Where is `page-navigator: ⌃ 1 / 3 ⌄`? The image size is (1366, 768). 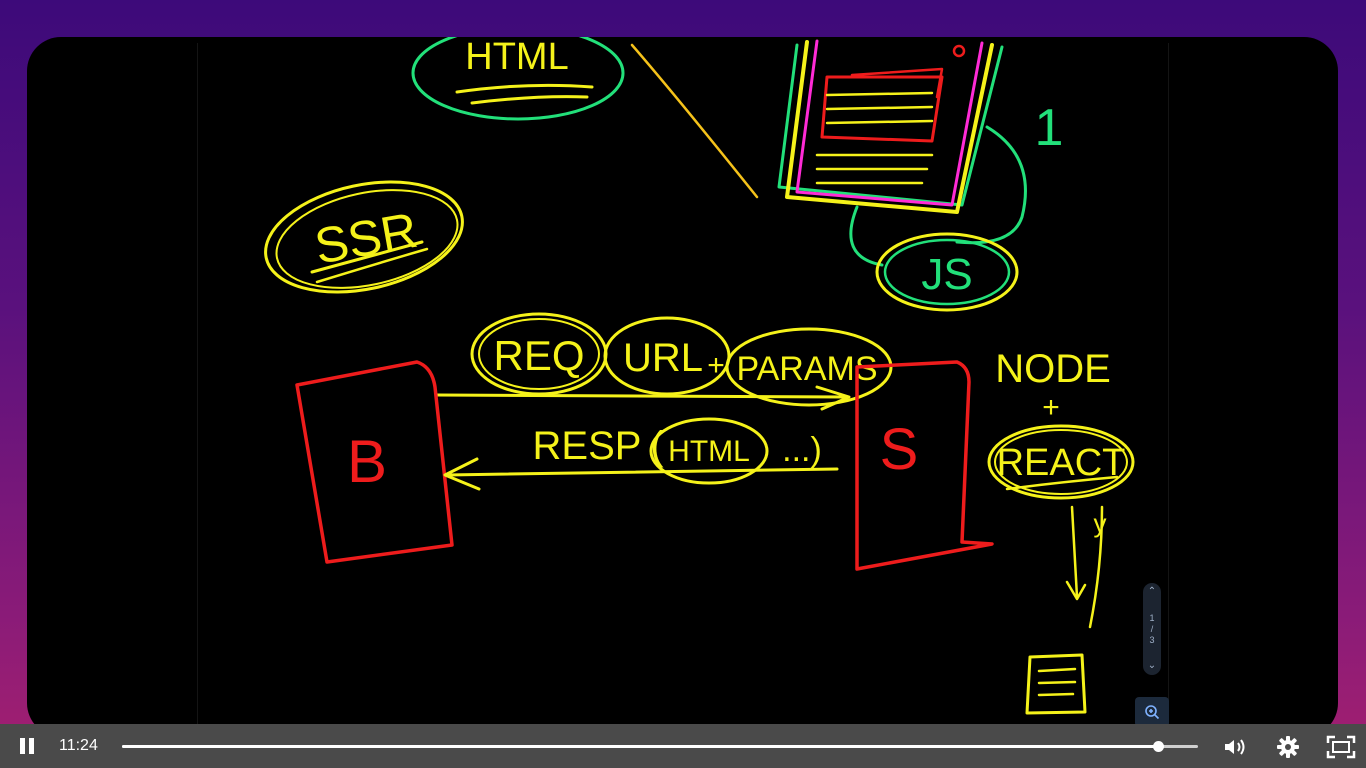
page-navigator: ⌃ 1 / 3 ⌄ is located at coordinates (1152, 629).